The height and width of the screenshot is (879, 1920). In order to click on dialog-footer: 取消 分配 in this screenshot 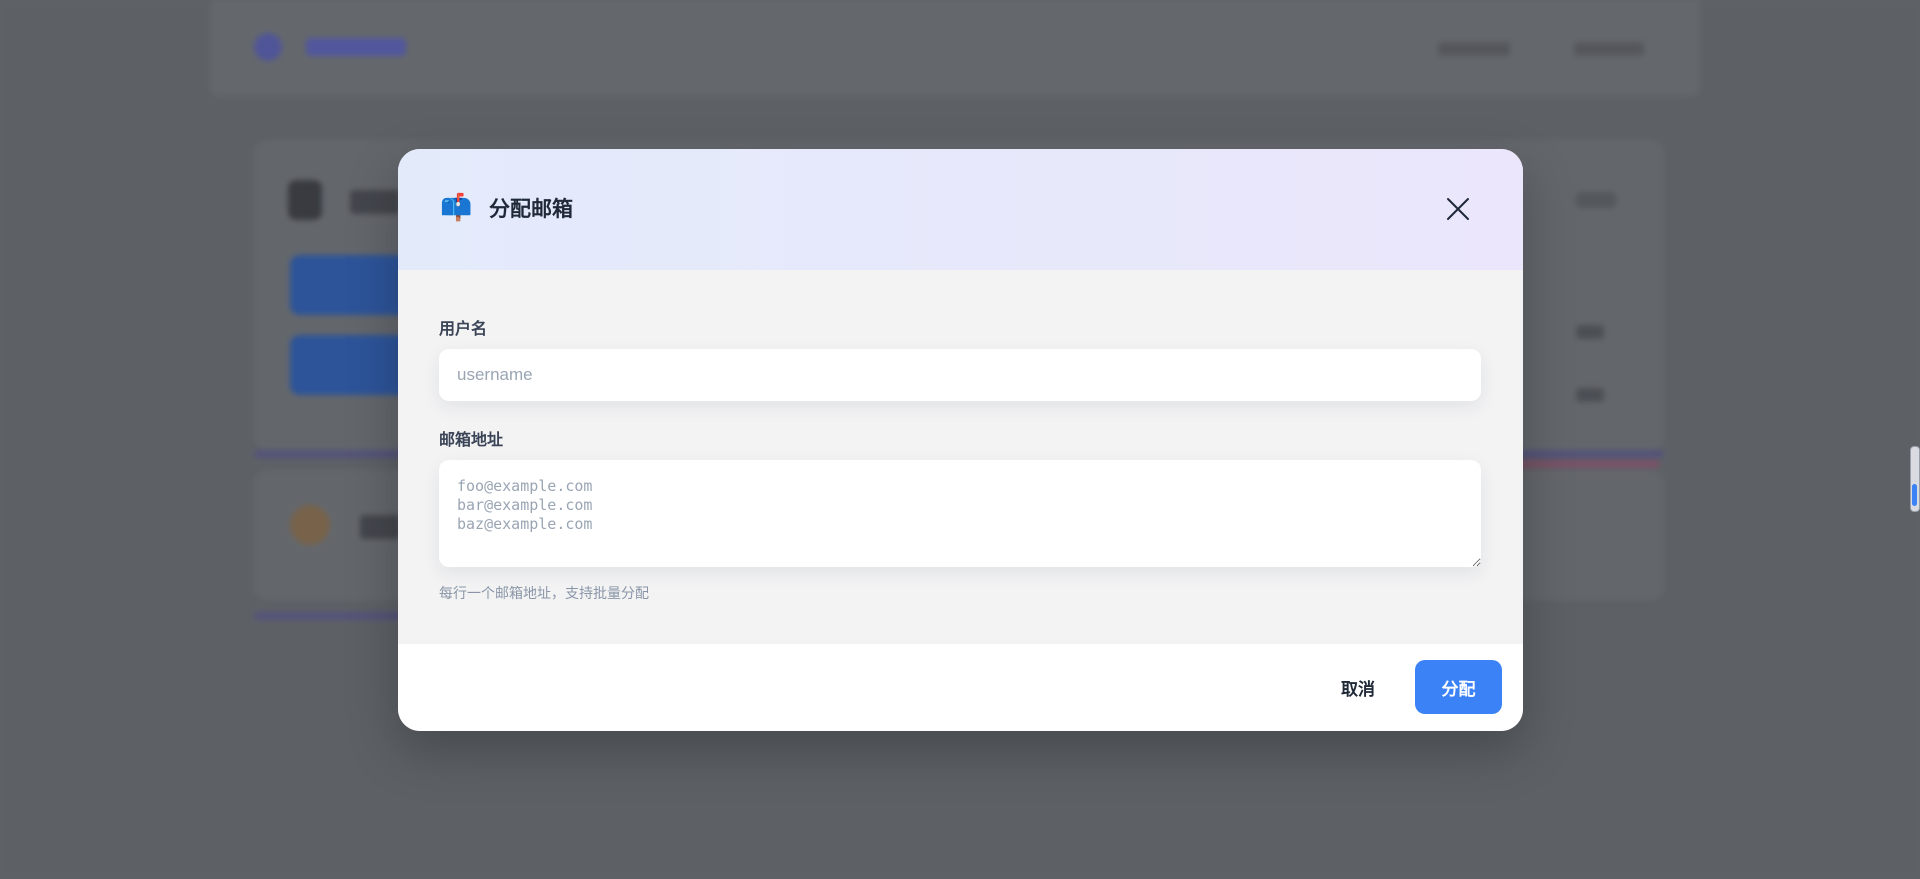, I will do `click(960, 687)`.